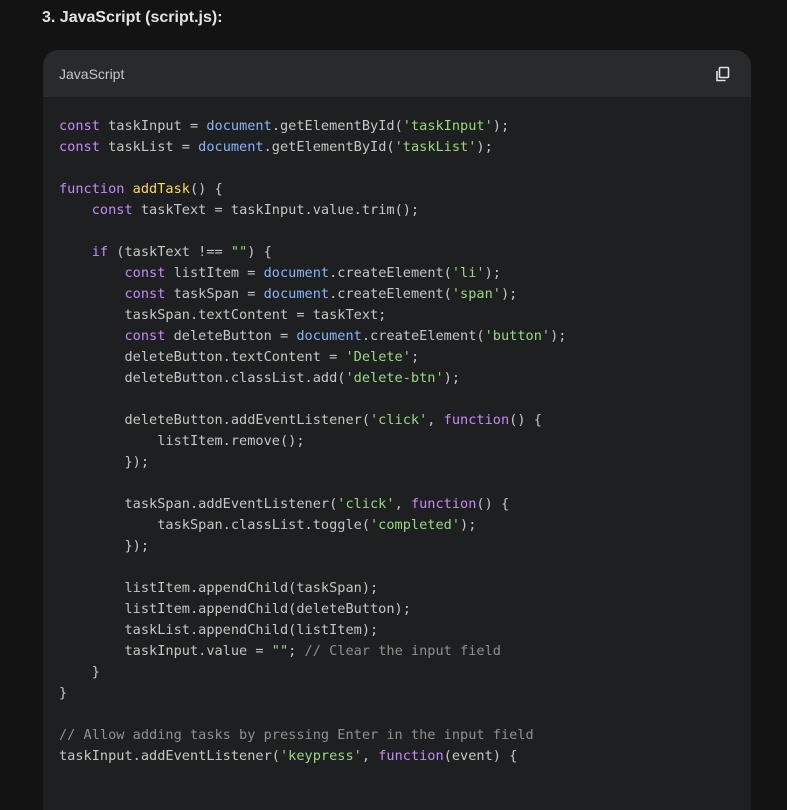 This screenshot has width=787, height=810. Describe the element at coordinates (169, 252) in the screenshot. I see `code-token: (taskText !==` at that location.